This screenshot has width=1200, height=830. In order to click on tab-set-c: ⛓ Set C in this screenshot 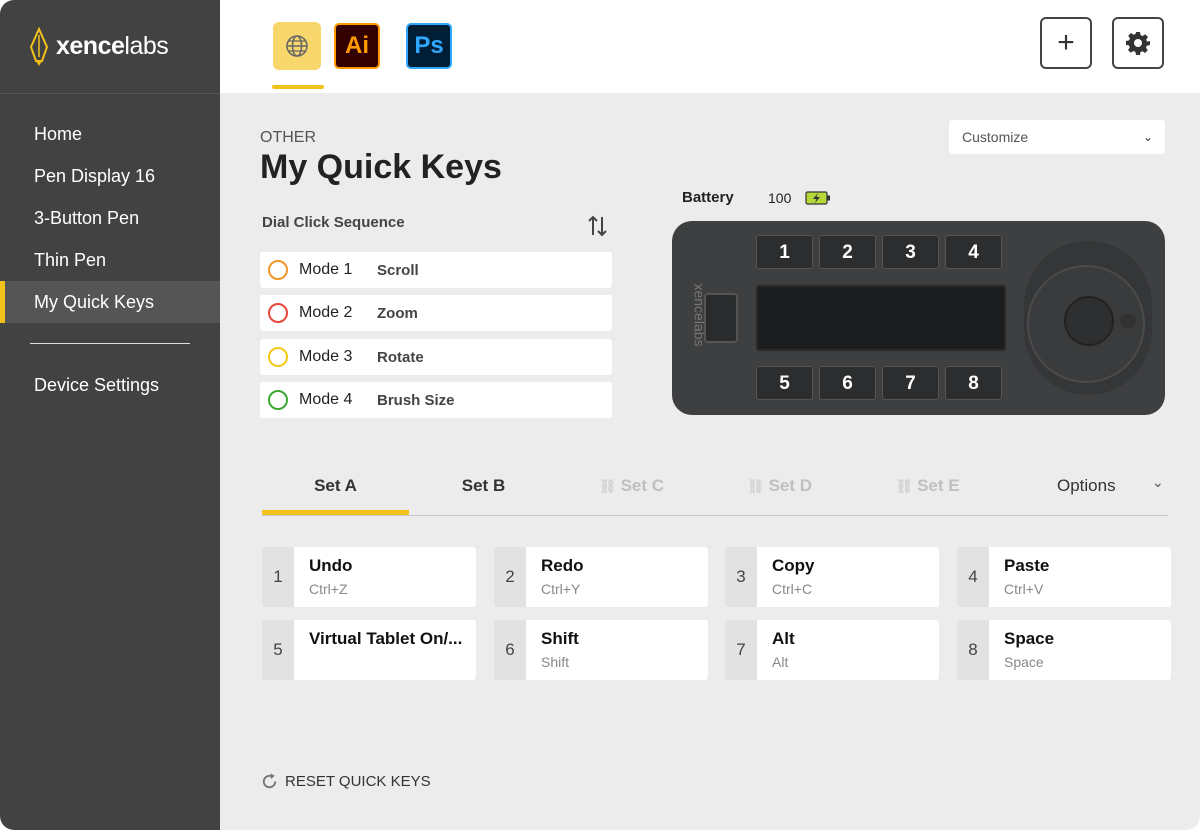, I will do `click(631, 486)`.